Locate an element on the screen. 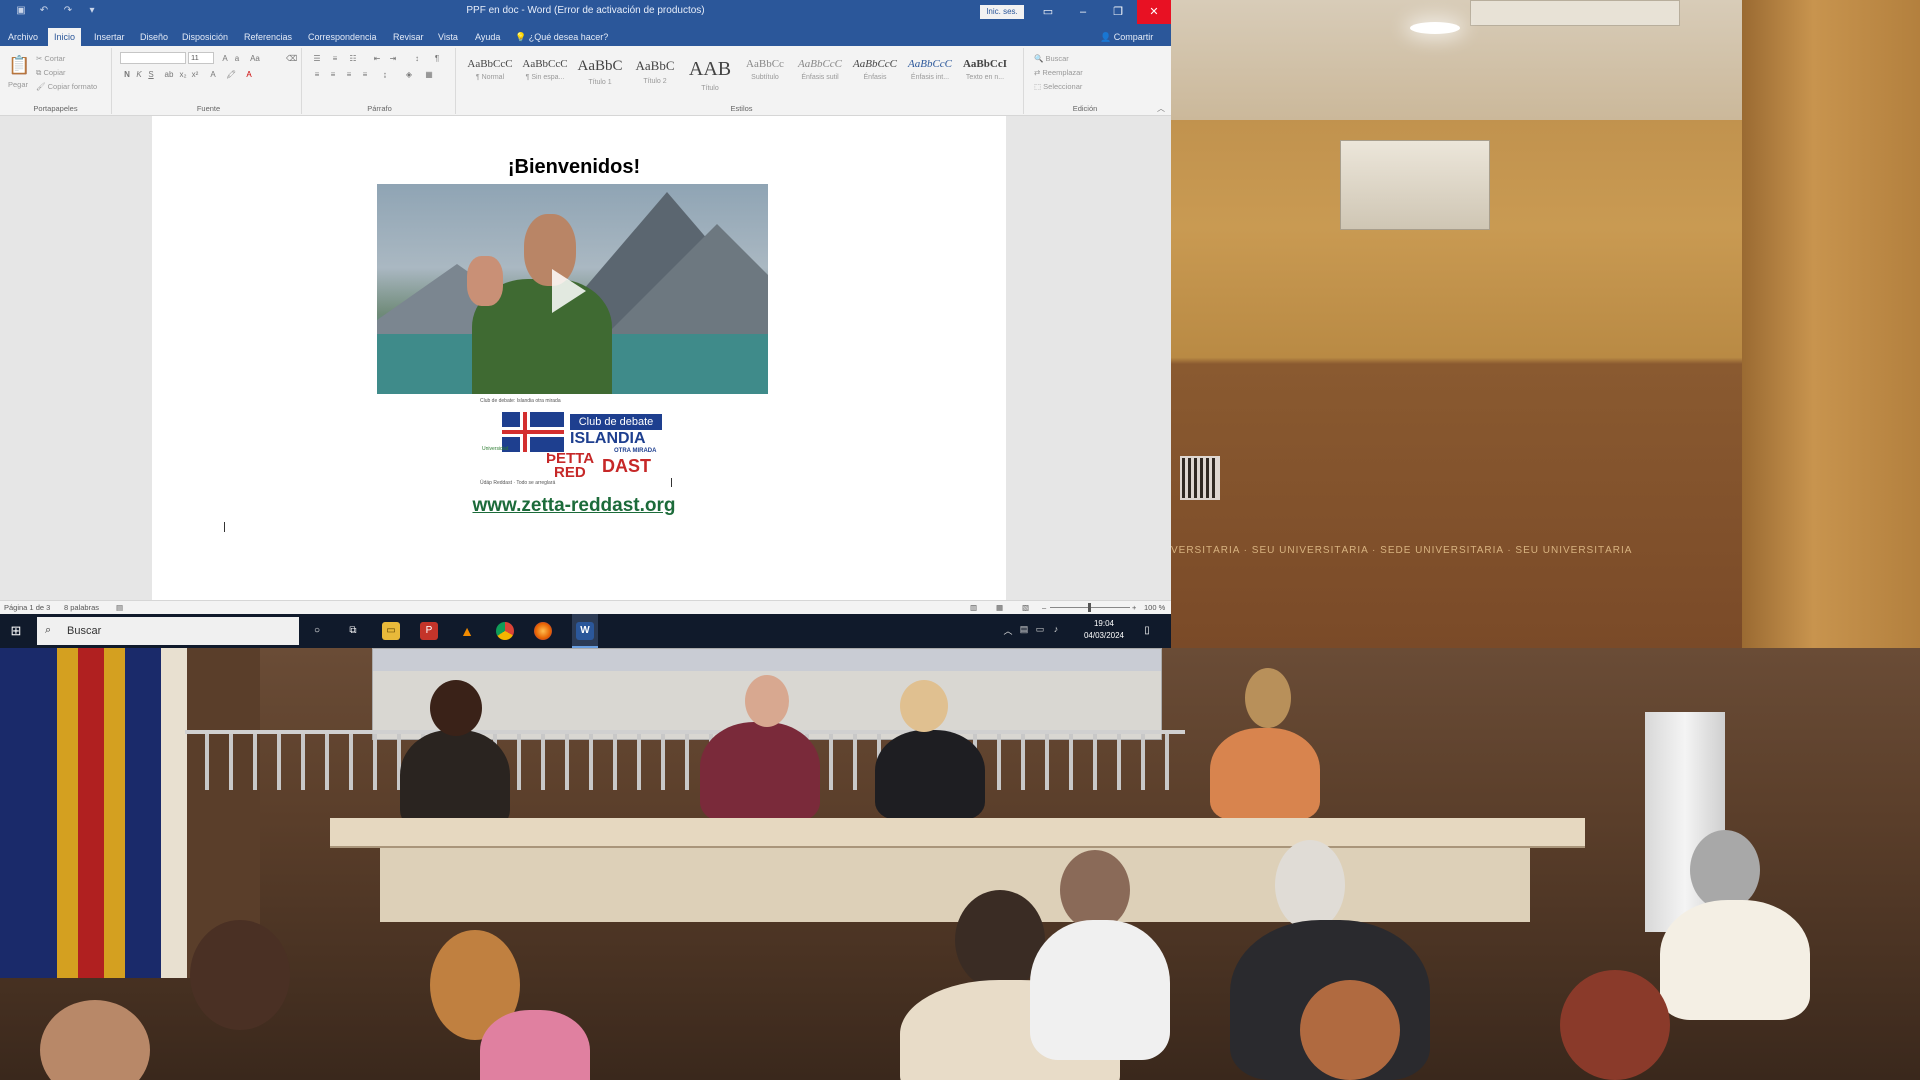  notifications-icon: ▯ is located at coordinates (1147, 631).